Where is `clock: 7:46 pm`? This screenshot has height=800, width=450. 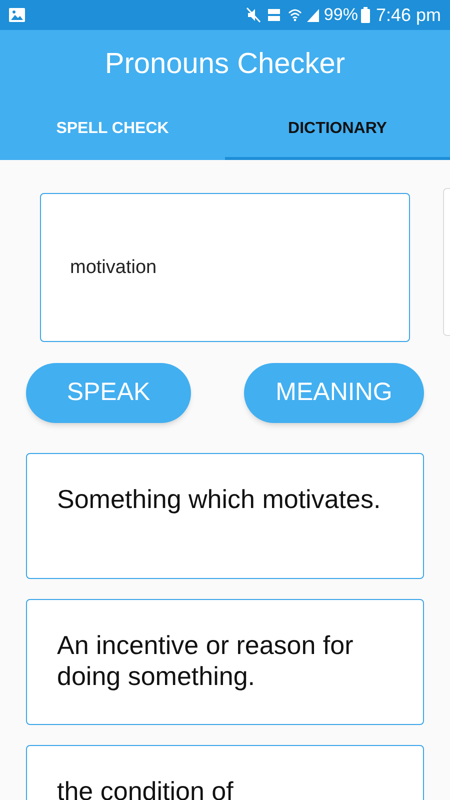
clock: 7:46 pm is located at coordinates (408, 15).